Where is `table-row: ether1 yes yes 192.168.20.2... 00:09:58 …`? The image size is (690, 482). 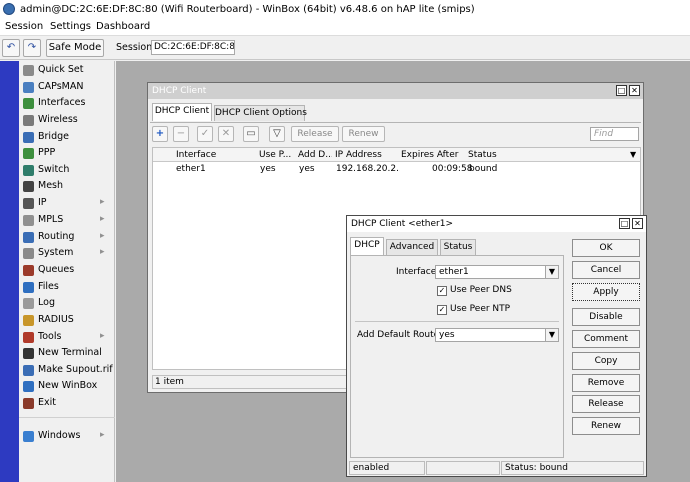
table-row: ether1 yes yes 192.168.20.2... 00:09:58 … is located at coordinates (396, 169).